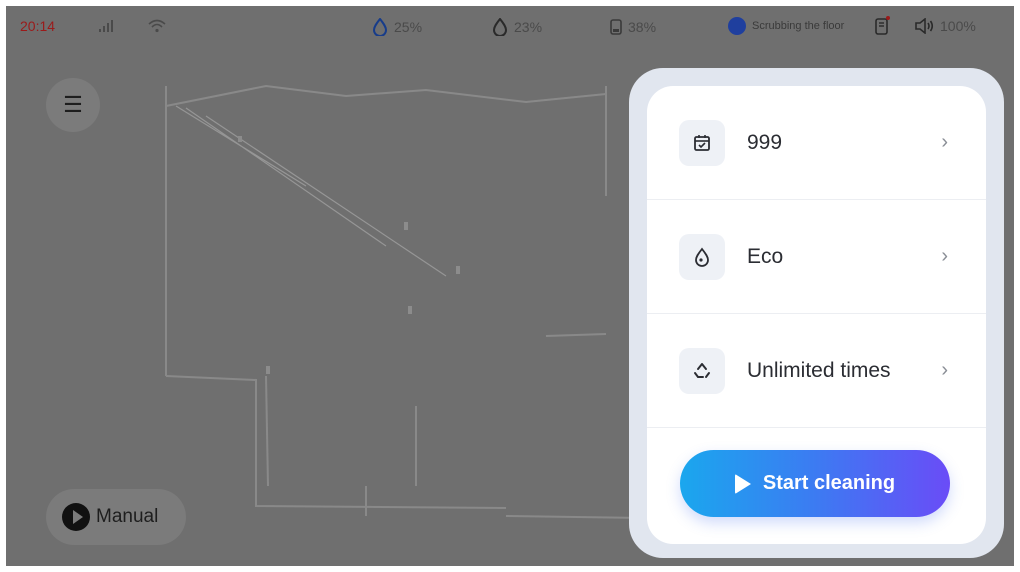 The image size is (1020, 572). What do you see at coordinates (742, 483) in the screenshot?
I see `play-icon` at bounding box center [742, 483].